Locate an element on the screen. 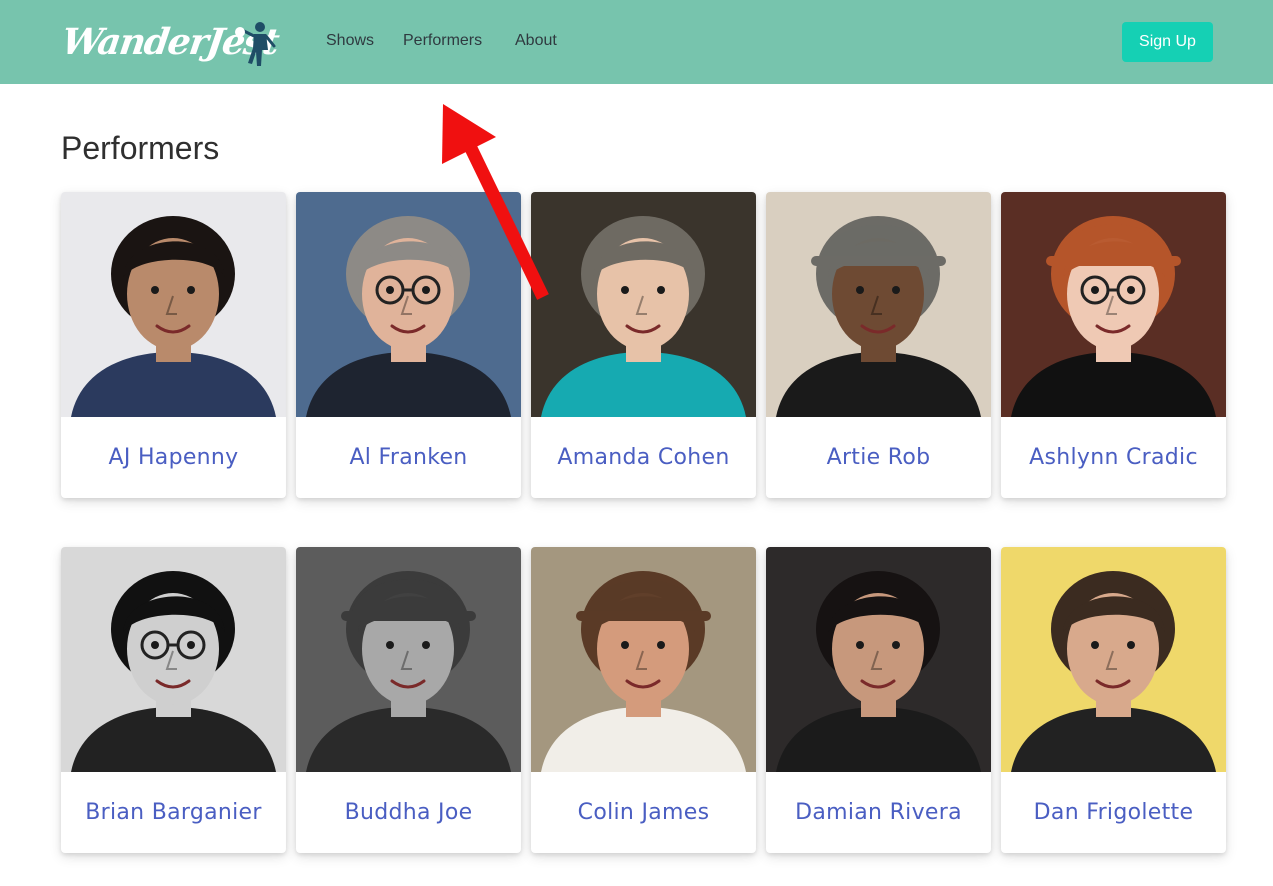 This screenshot has height=886, width=1273. page-title: Performers is located at coordinates (140, 148).